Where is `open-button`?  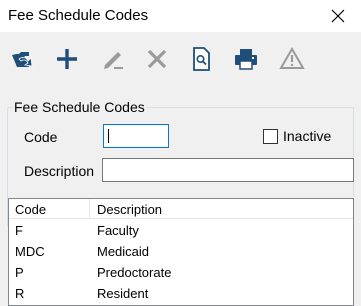
open-button is located at coordinates (23, 59).